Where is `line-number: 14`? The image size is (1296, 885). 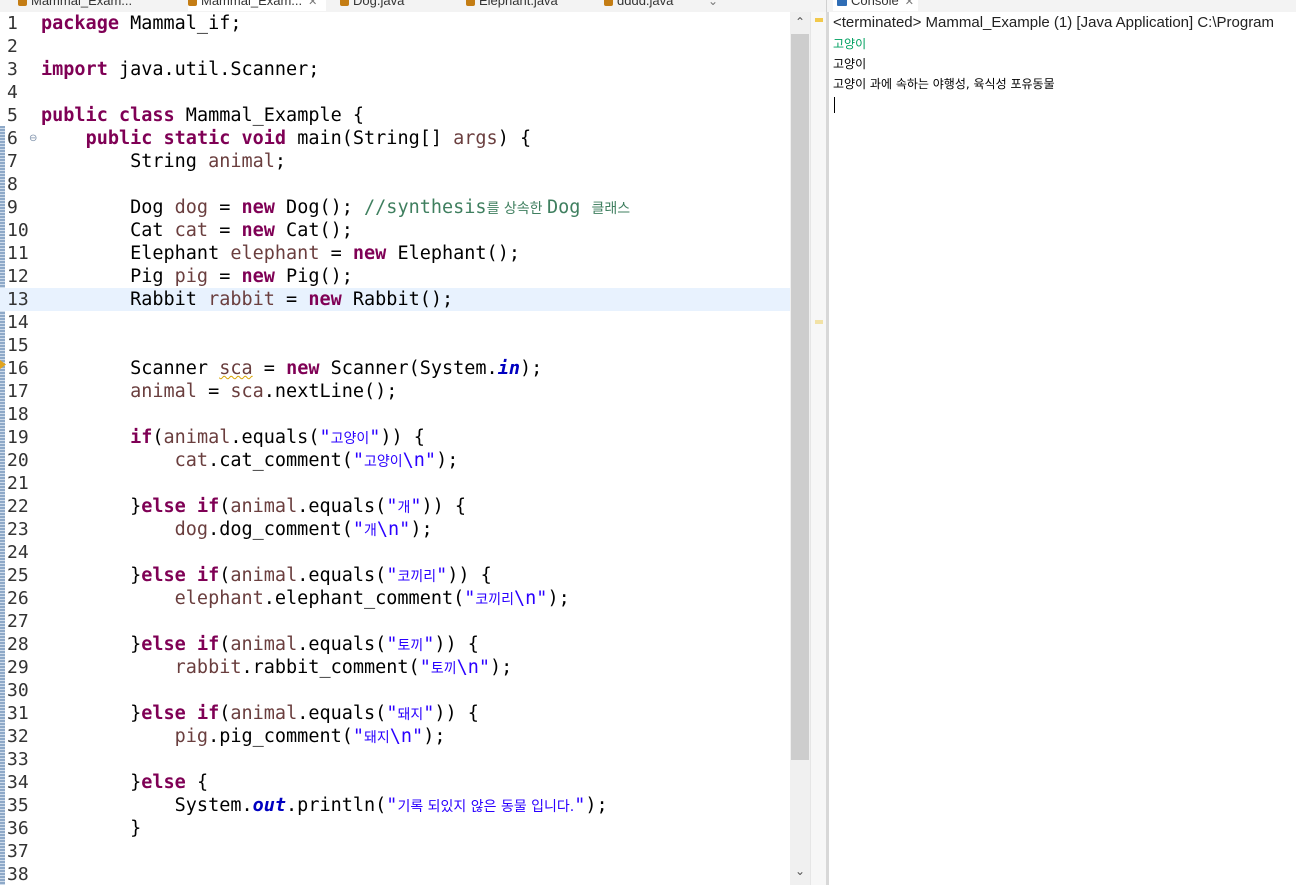 line-number: 14 is located at coordinates (18, 322).